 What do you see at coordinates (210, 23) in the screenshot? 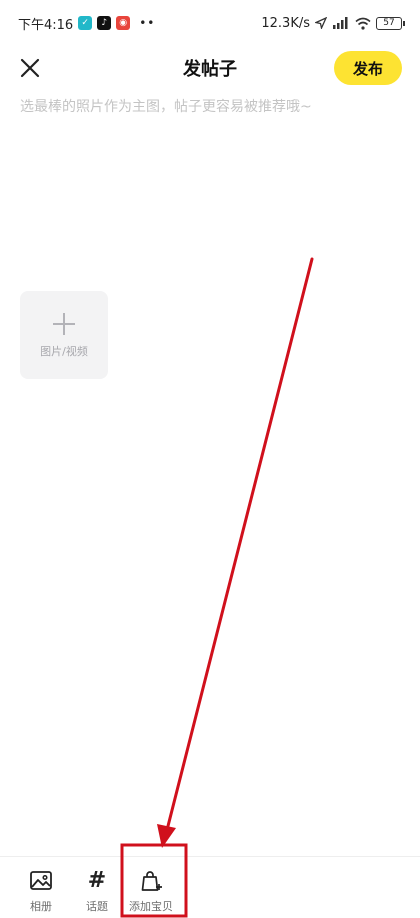
I see `status-bar: 下午4:16 ✓ ♪ ◉ •• 12.3K/s 57` at bounding box center [210, 23].